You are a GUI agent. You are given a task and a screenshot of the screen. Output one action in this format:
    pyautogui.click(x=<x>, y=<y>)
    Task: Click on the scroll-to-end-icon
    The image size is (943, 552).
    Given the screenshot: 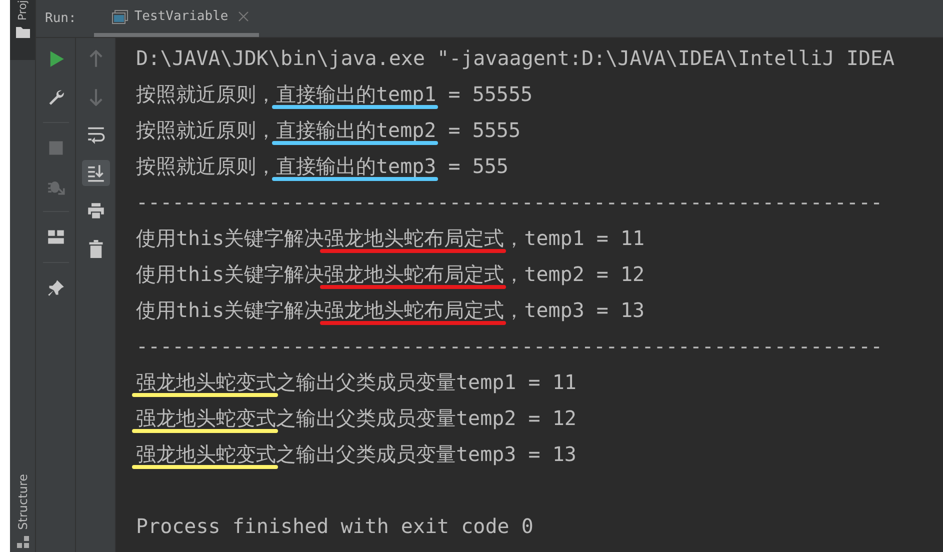 What is the action you would take?
    pyautogui.click(x=96, y=173)
    